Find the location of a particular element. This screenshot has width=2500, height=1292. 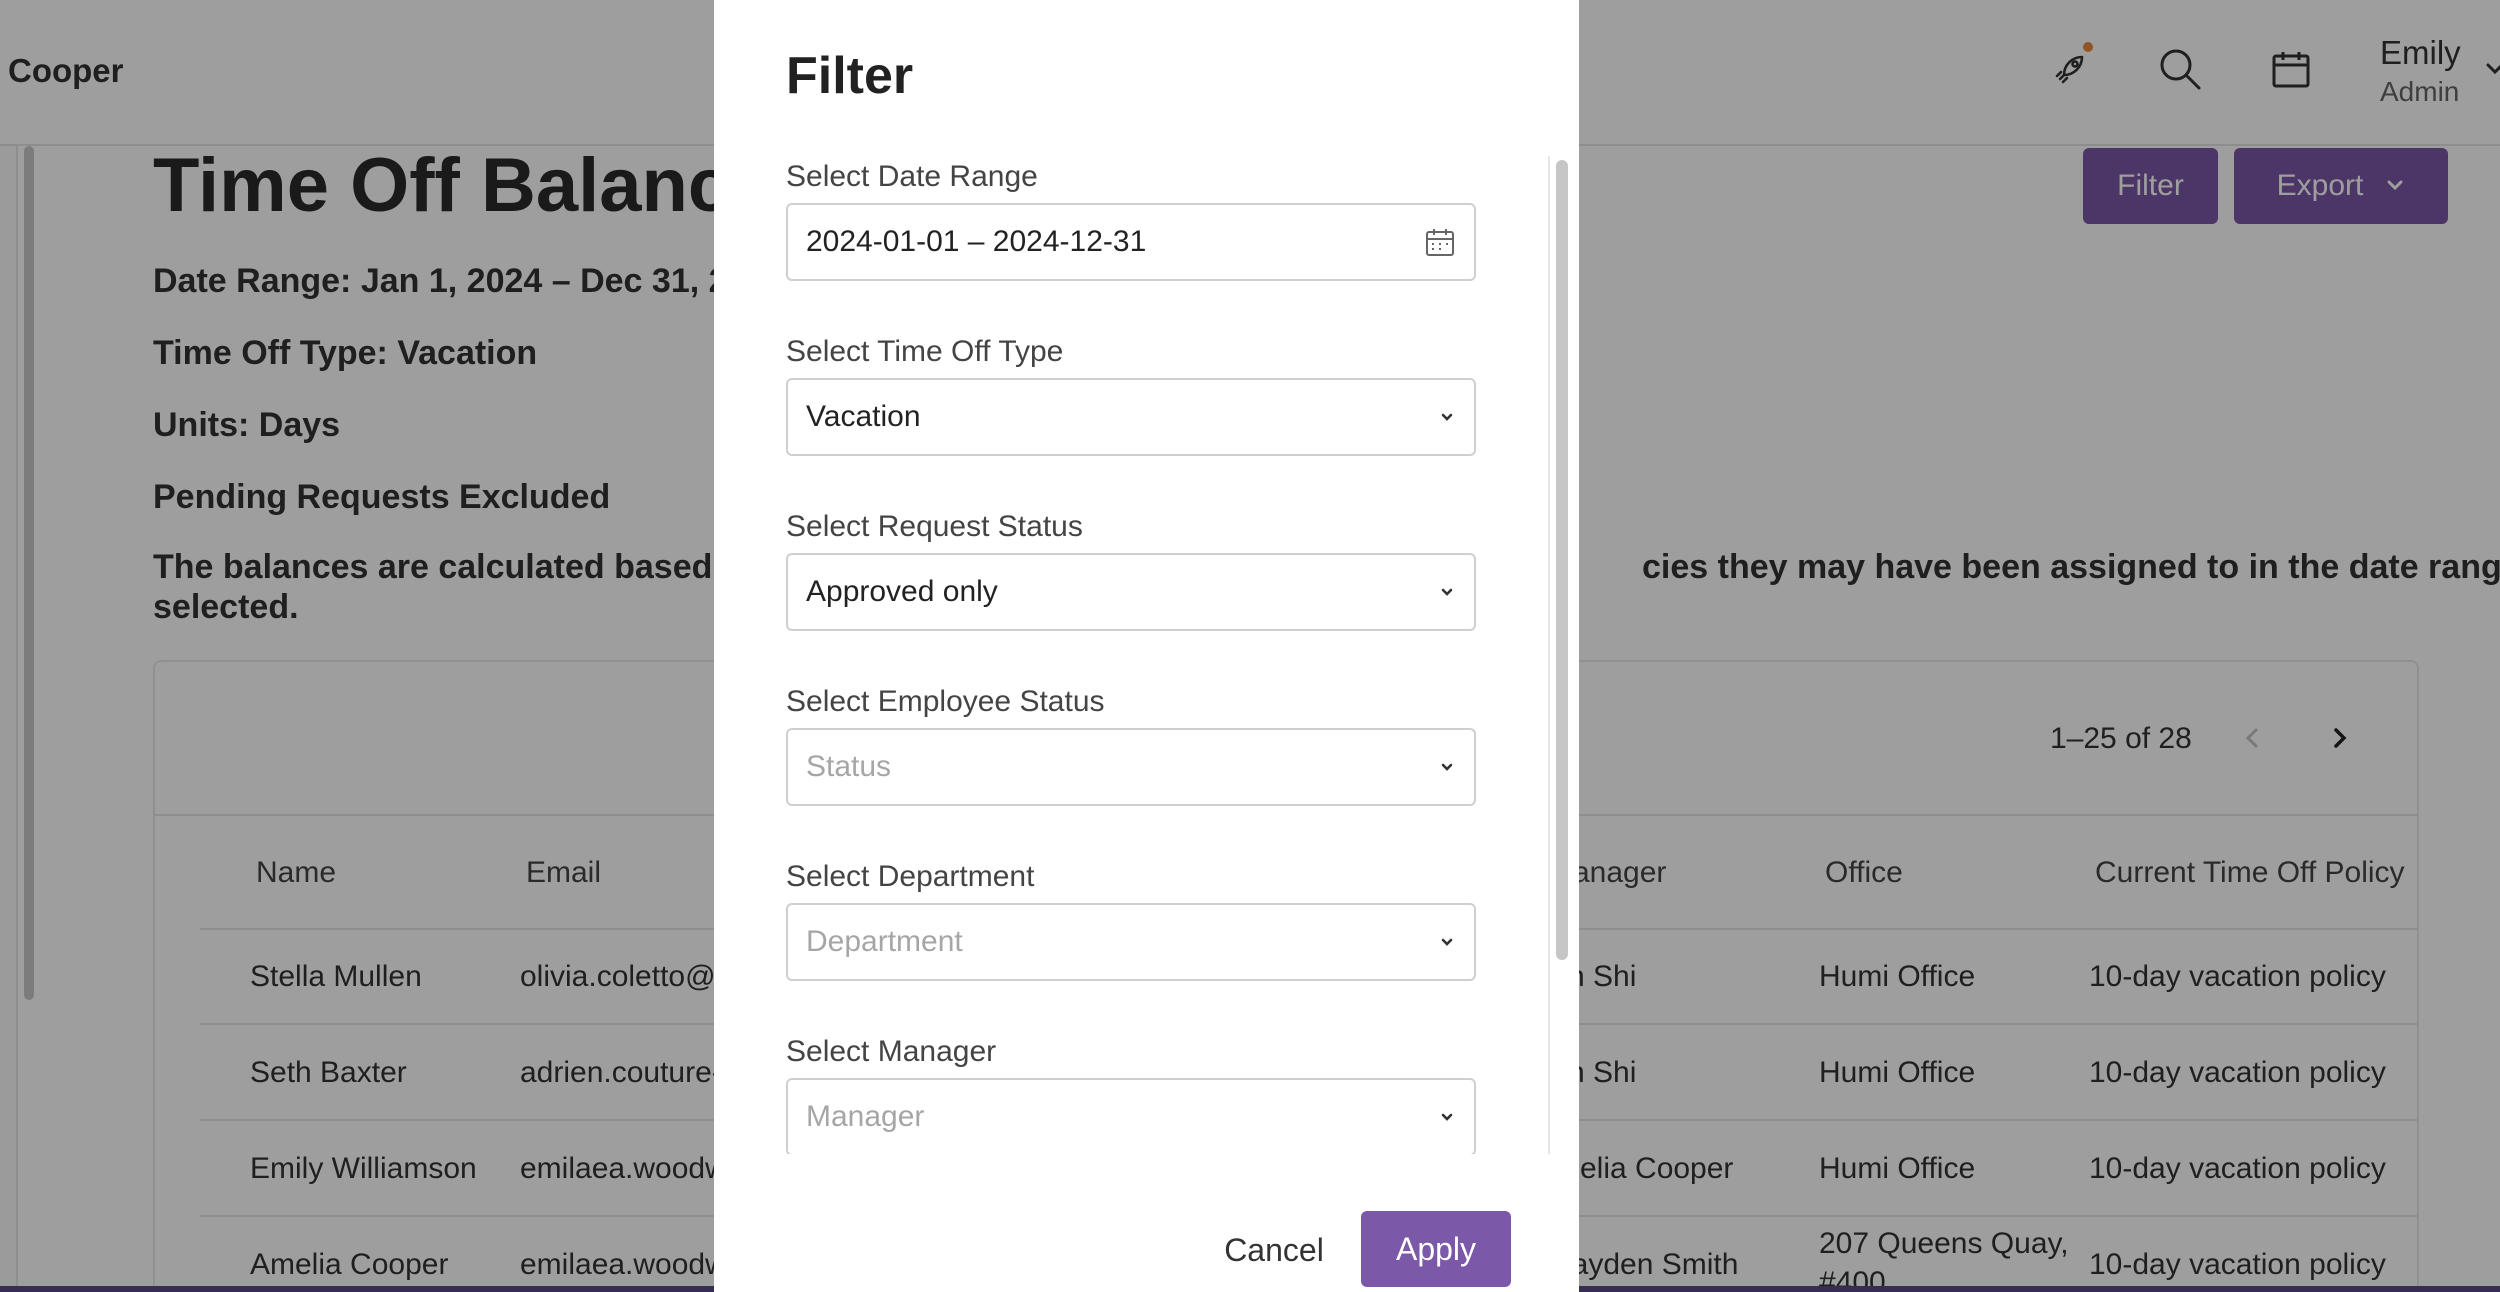

calendar-icon is located at coordinates (1440, 242).